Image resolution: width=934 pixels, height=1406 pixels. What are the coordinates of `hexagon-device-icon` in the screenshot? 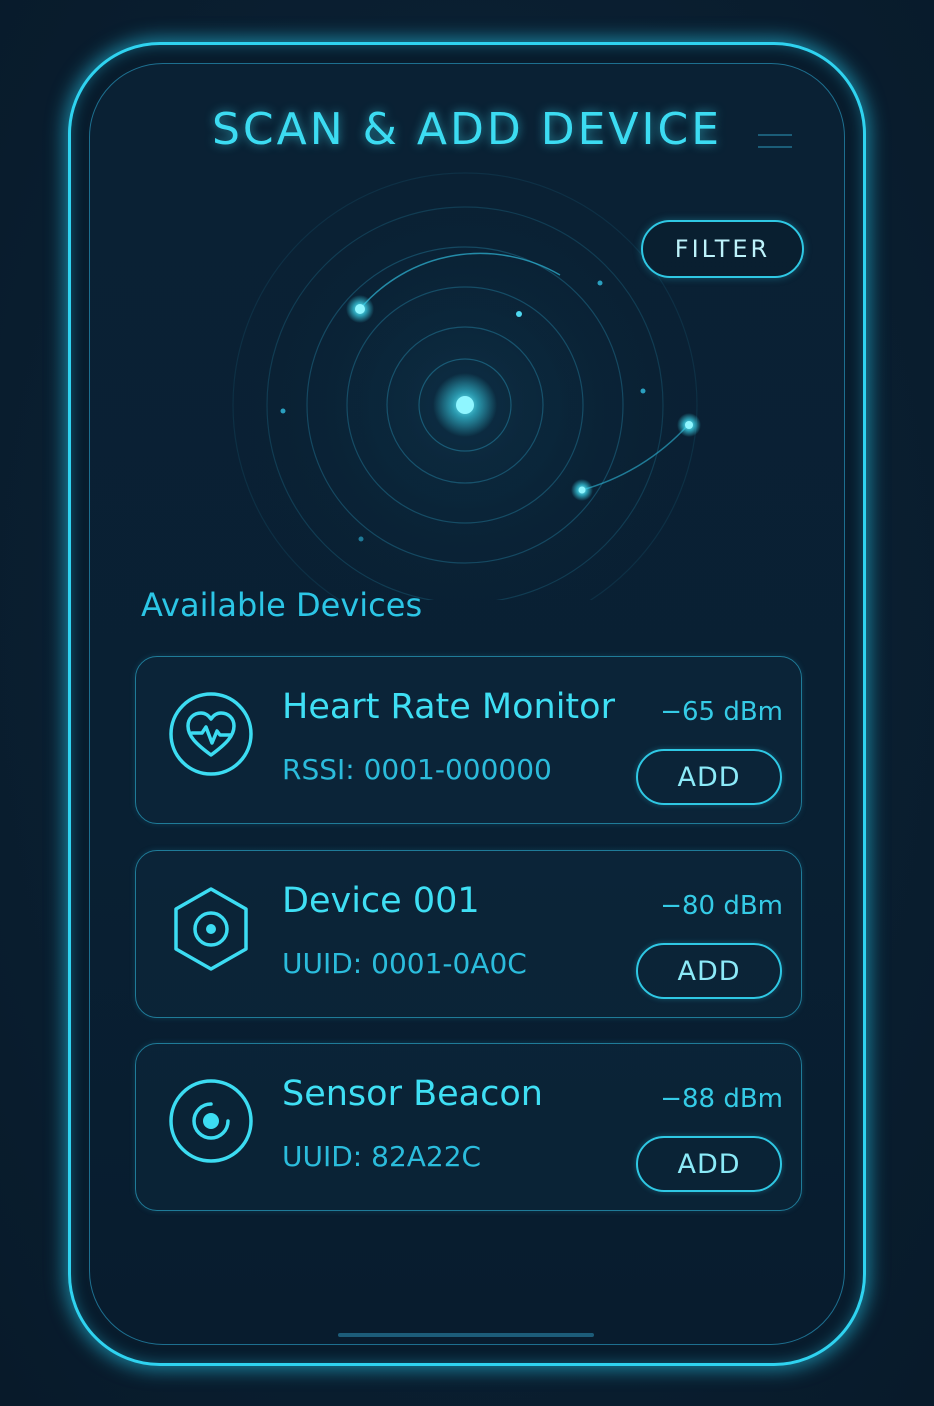 It's located at (211, 929).